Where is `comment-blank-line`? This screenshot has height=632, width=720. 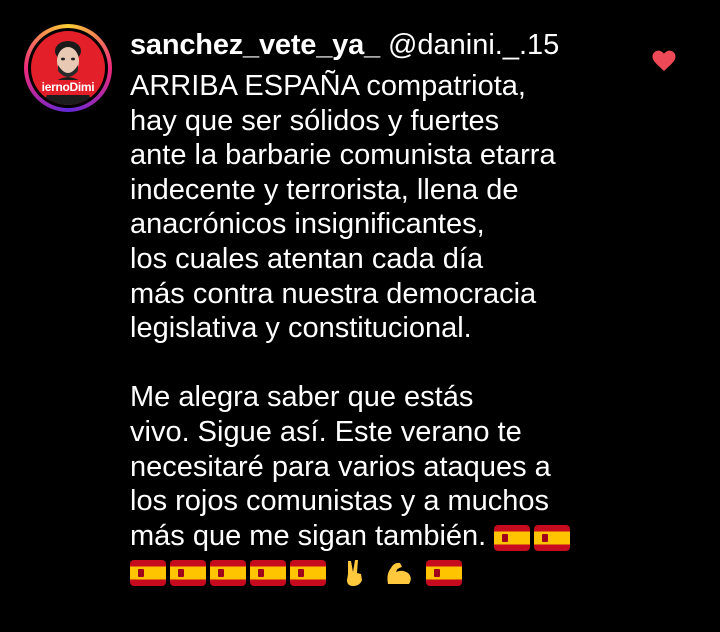 comment-blank-line is located at coordinates (410, 363).